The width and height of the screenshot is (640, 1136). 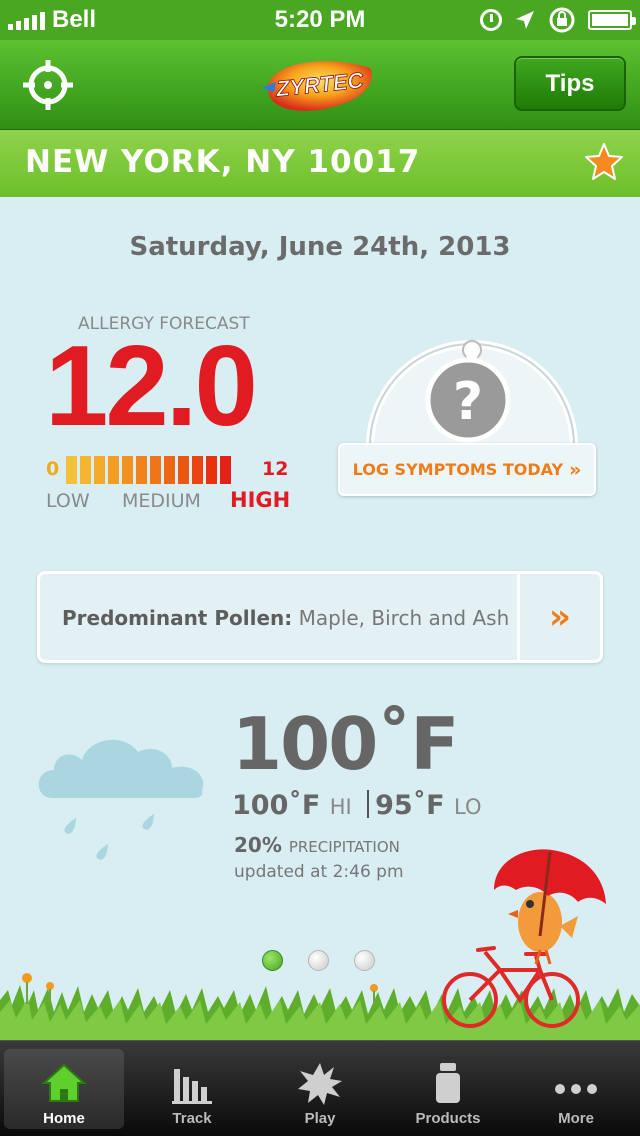 I want to click on log-symptoms-label: LOG SYMPTOMS TODAY, so click(x=458, y=469).